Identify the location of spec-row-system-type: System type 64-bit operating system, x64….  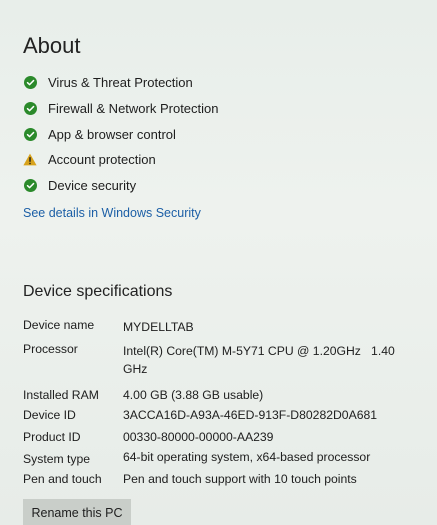
(218, 459).